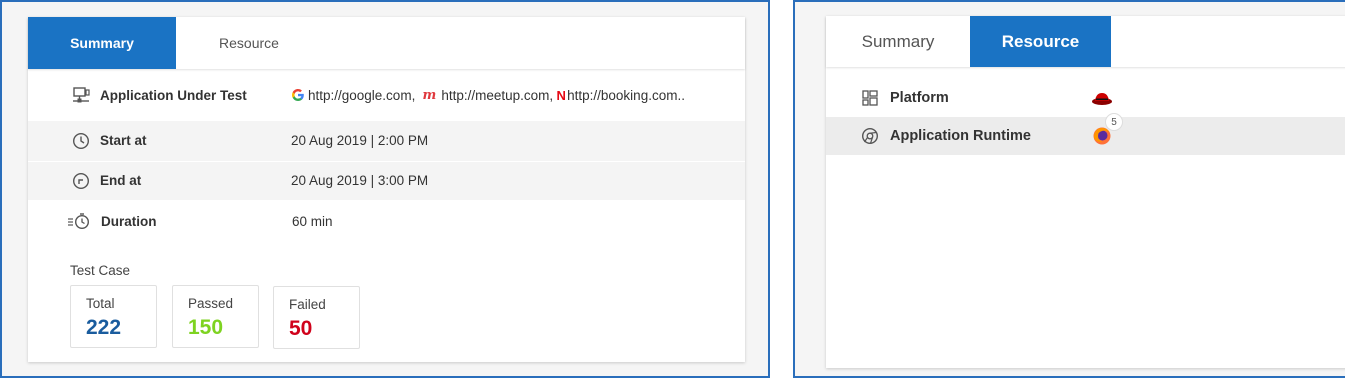 This screenshot has width=1345, height=378. Describe the element at coordinates (870, 136) in the screenshot. I see `chrome-outline-icon` at that location.